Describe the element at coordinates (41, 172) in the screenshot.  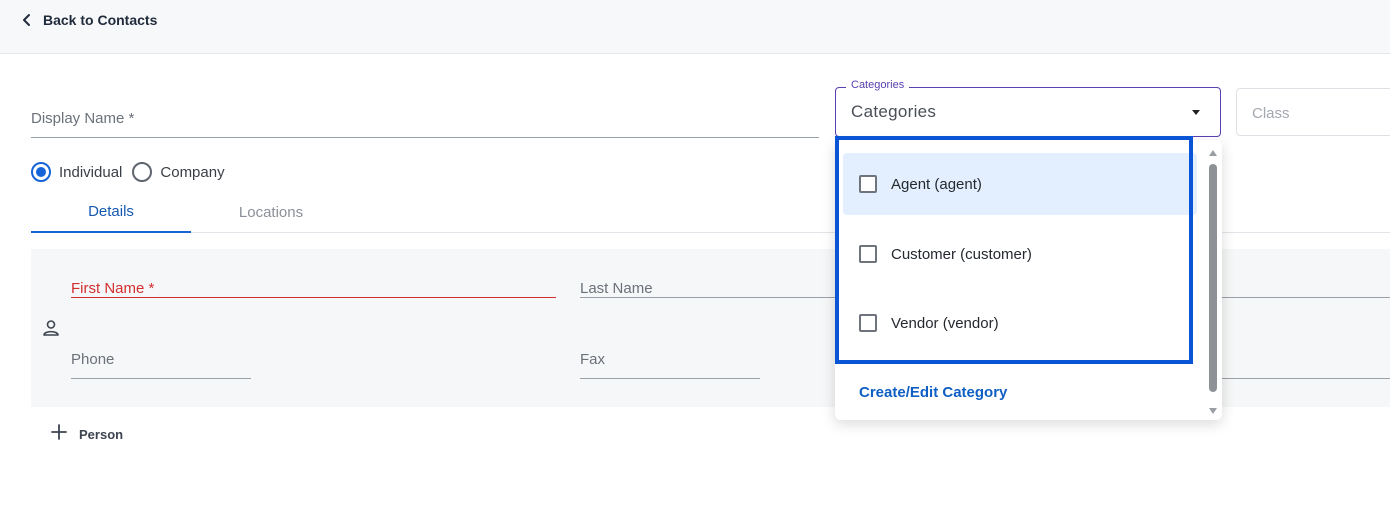
I see `radio-checked-icon` at that location.